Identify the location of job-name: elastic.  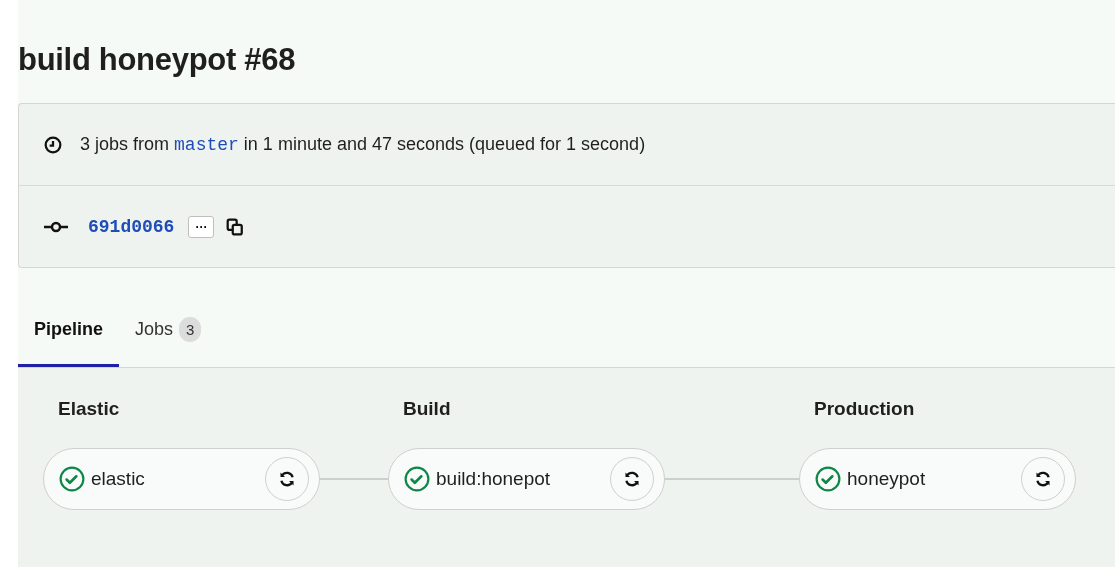
(118, 479).